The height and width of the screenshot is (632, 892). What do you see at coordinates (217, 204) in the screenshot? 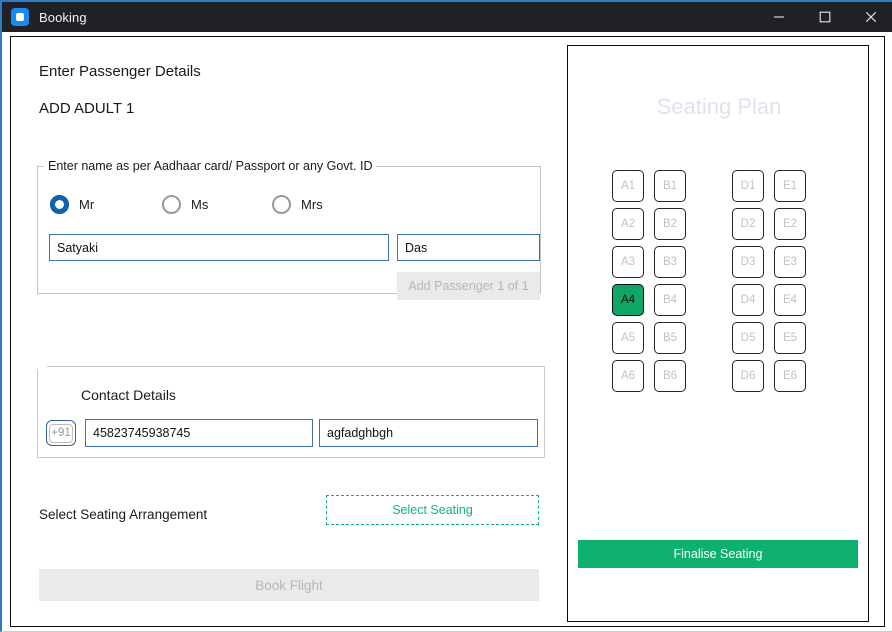
I see `radio-option-ms: Ms` at bounding box center [217, 204].